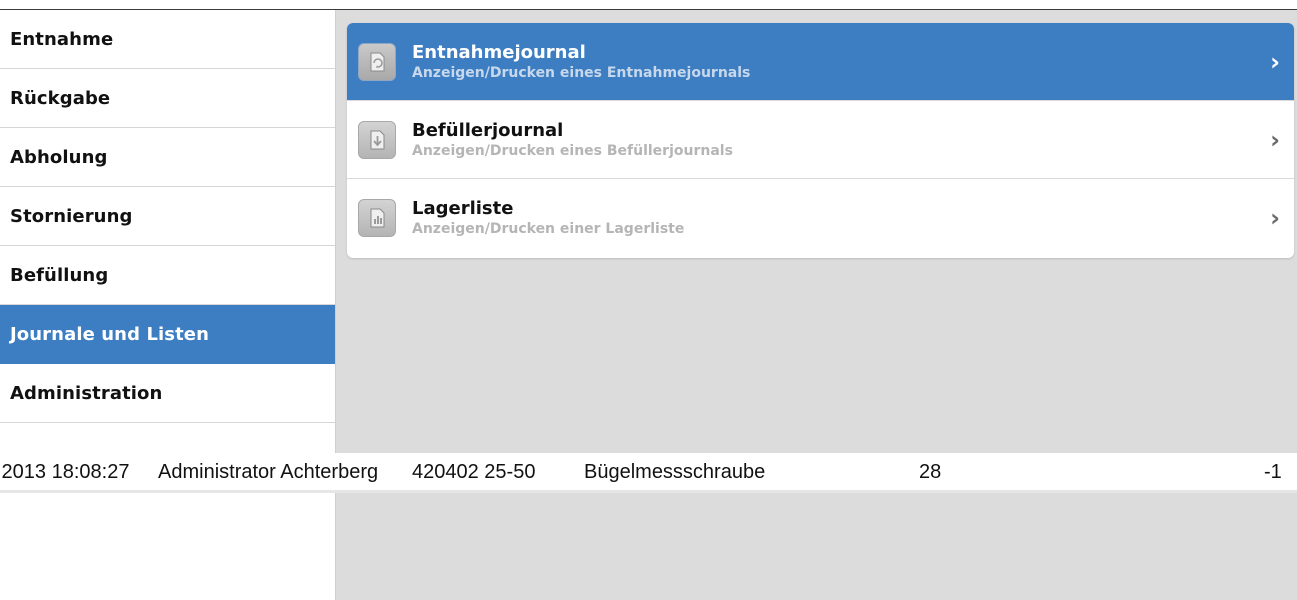 Image resolution: width=1297 pixels, height=600 pixels. Describe the element at coordinates (268, 472) in the screenshot. I see `entry-user: Administrator Achterberg` at that location.